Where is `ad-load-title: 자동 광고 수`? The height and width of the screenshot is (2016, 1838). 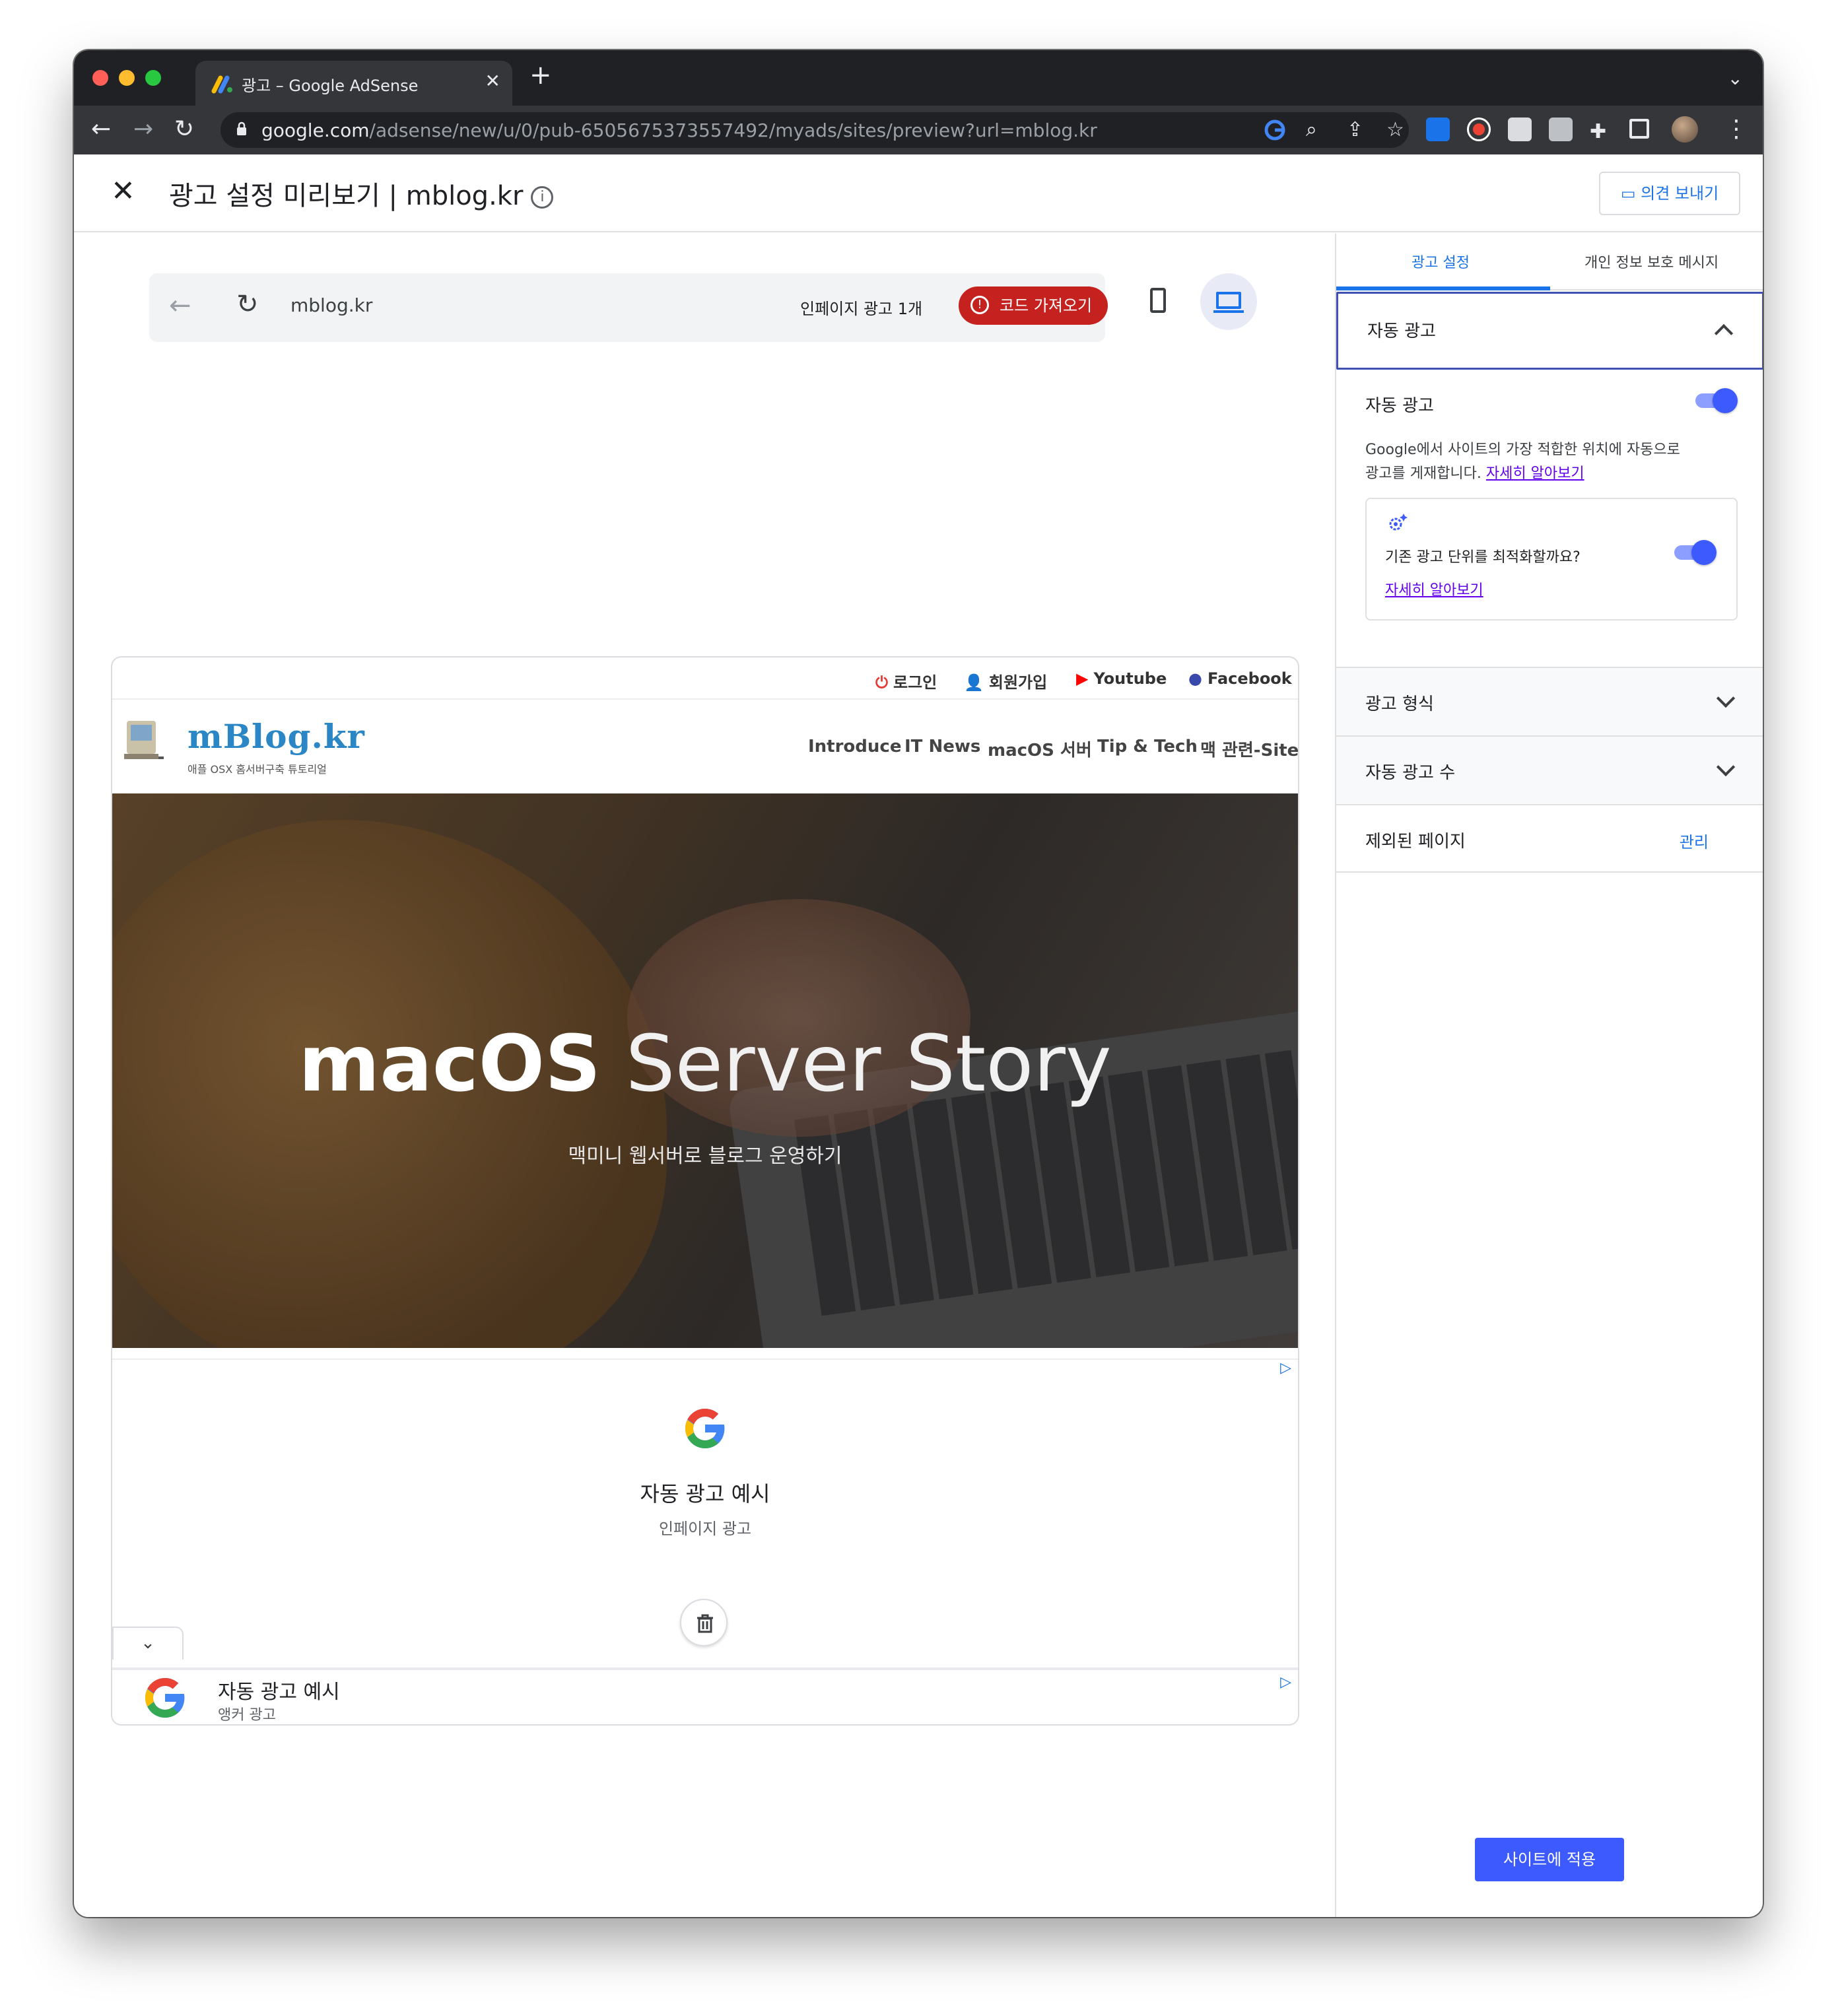 ad-load-title: 자동 광고 수 is located at coordinates (1411, 773).